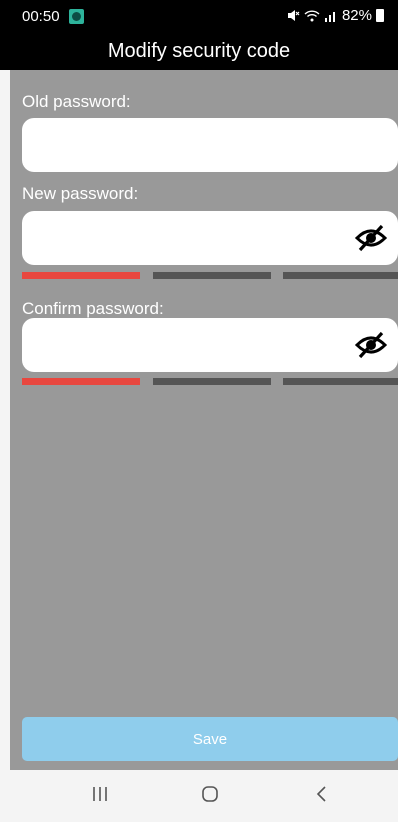 This screenshot has height=822, width=398. What do you see at coordinates (322, 794) in the screenshot?
I see `back-icon` at bounding box center [322, 794].